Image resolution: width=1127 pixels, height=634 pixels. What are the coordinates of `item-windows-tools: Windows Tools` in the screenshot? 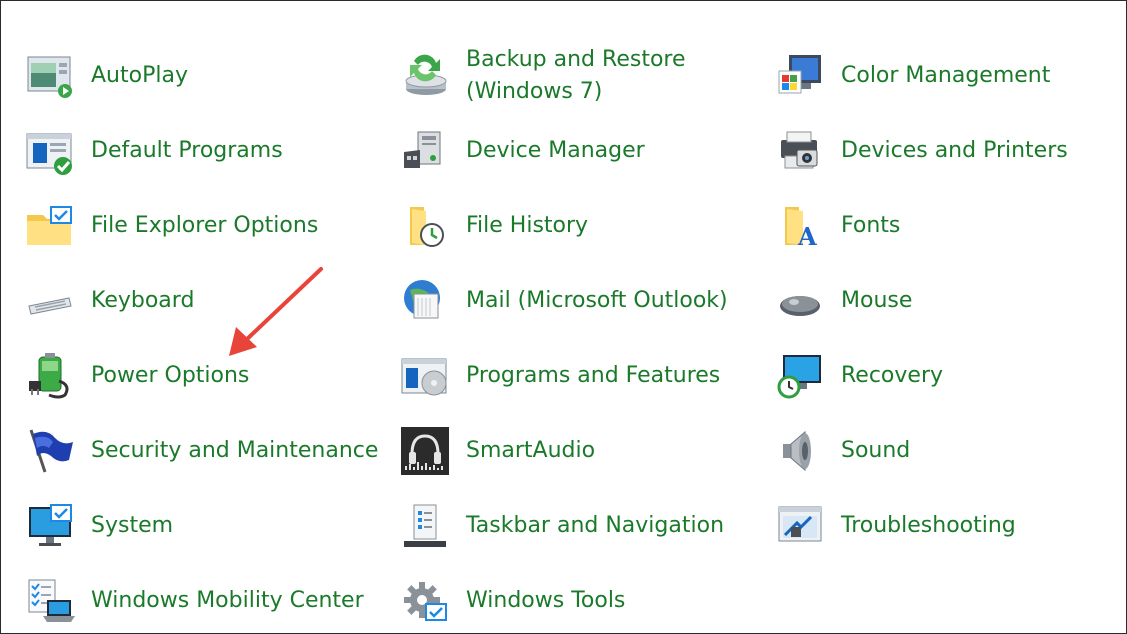 It's located at (512, 601).